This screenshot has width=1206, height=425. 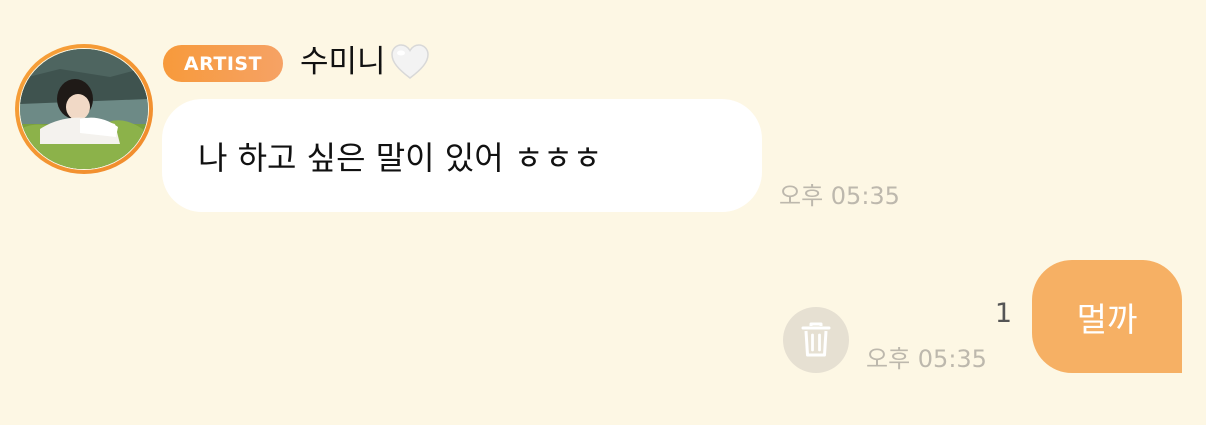 I want to click on trash-icon, so click(x=816, y=339).